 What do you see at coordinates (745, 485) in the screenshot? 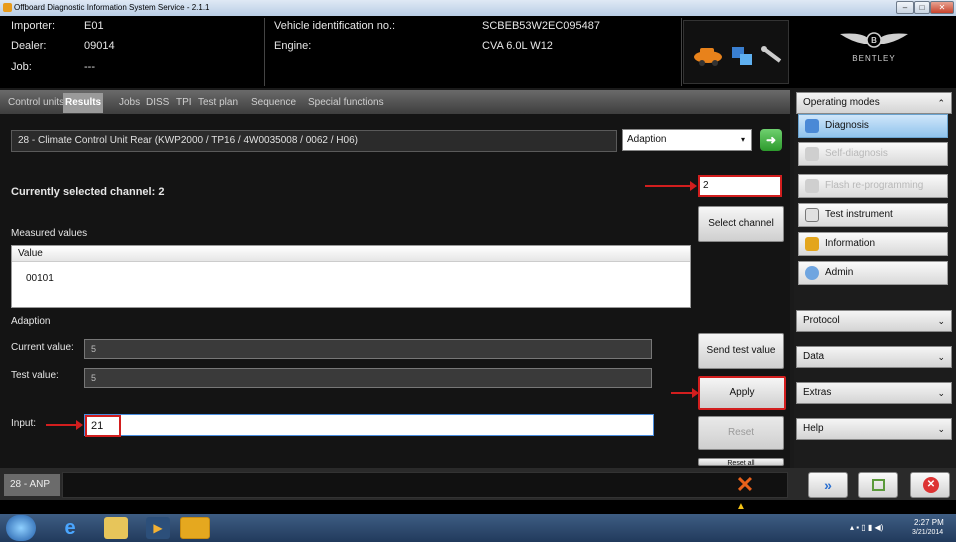
I see `cancel-x-icon: ✕` at bounding box center [745, 485].